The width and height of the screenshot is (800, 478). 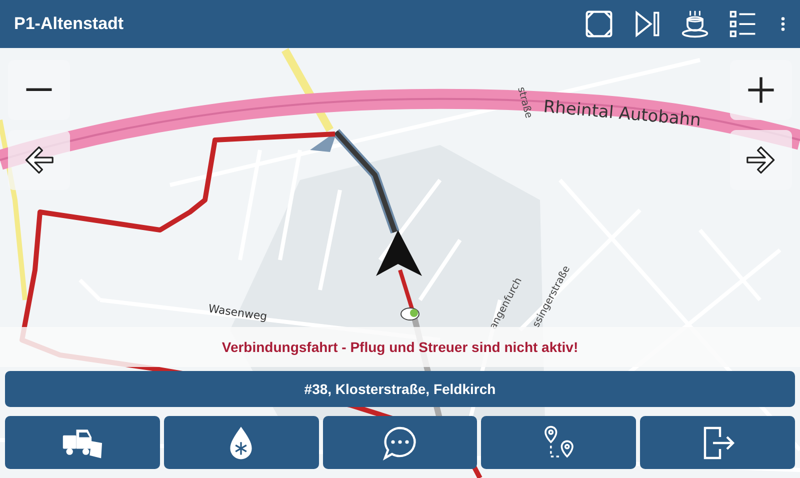 What do you see at coordinates (599, 24) in the screenshot?
I see `fullscreen-icon` at bounding box center [599, 24].